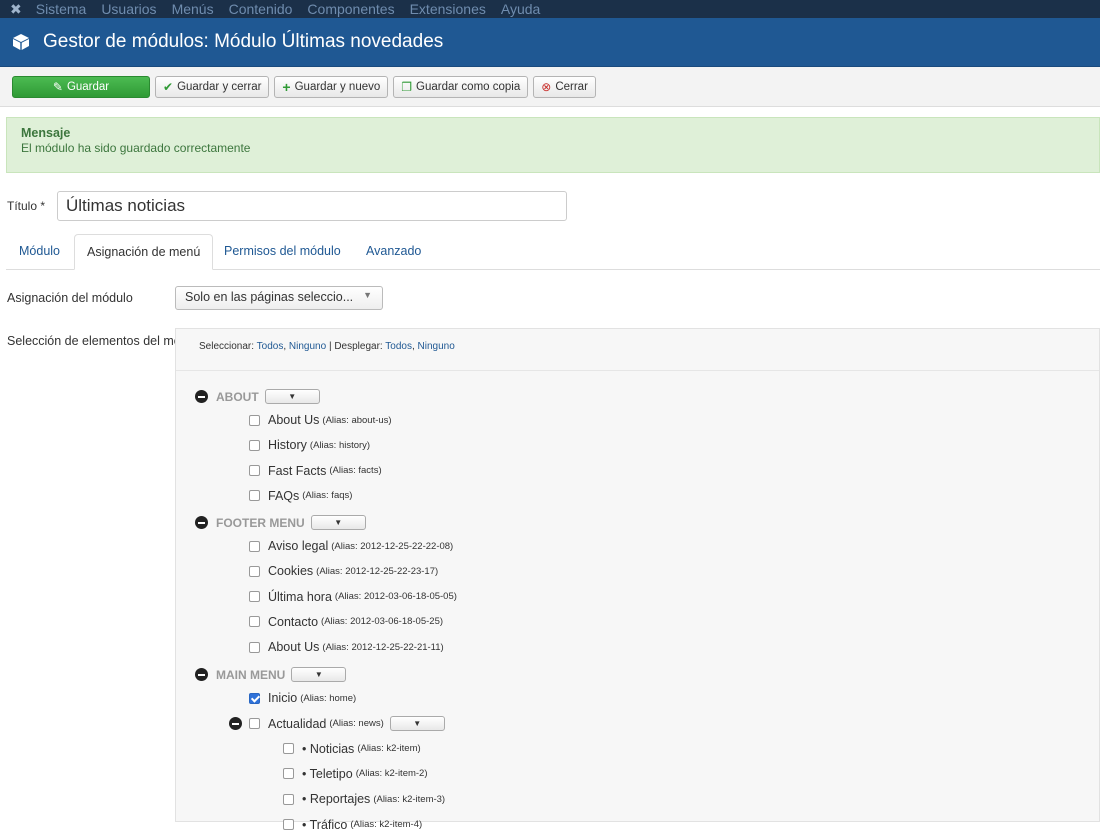  I want to click on nav-contenido: Contenido, so click(261, 9).